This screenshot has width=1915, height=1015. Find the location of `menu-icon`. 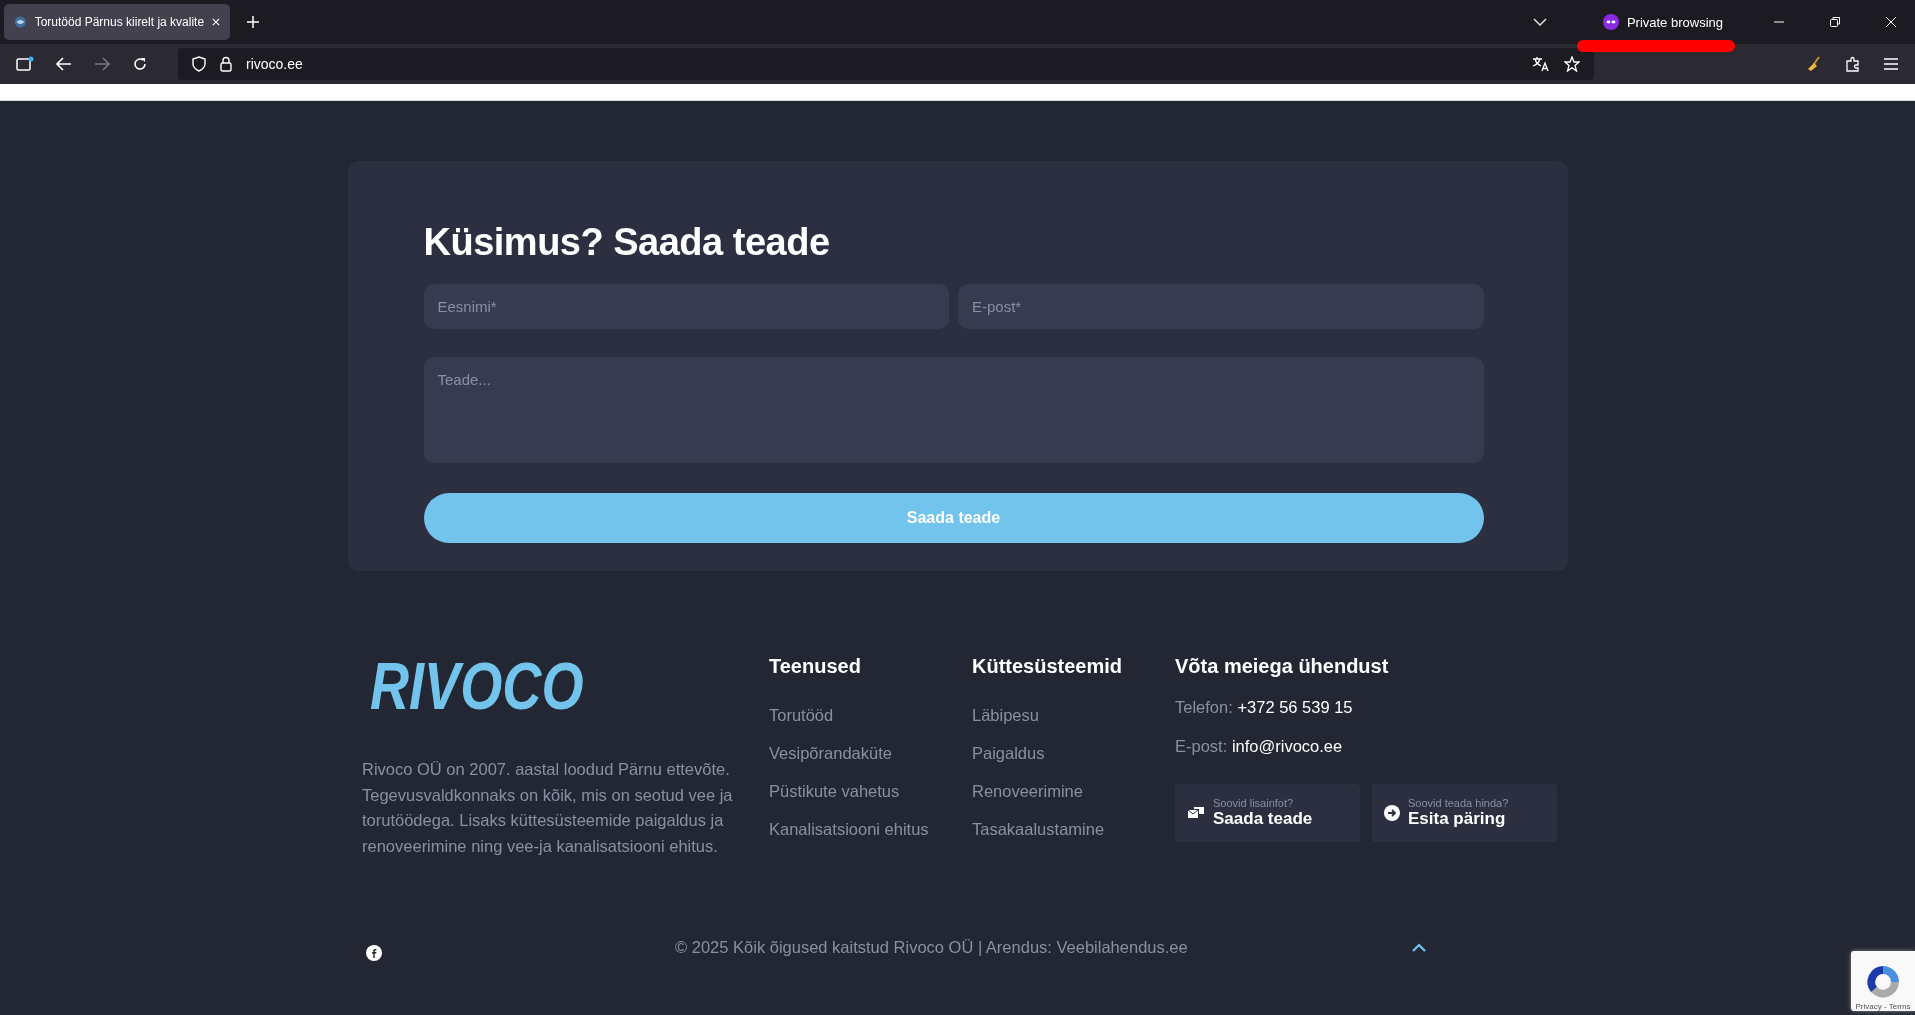

menu-icon is located at coordinates (1891, 64).